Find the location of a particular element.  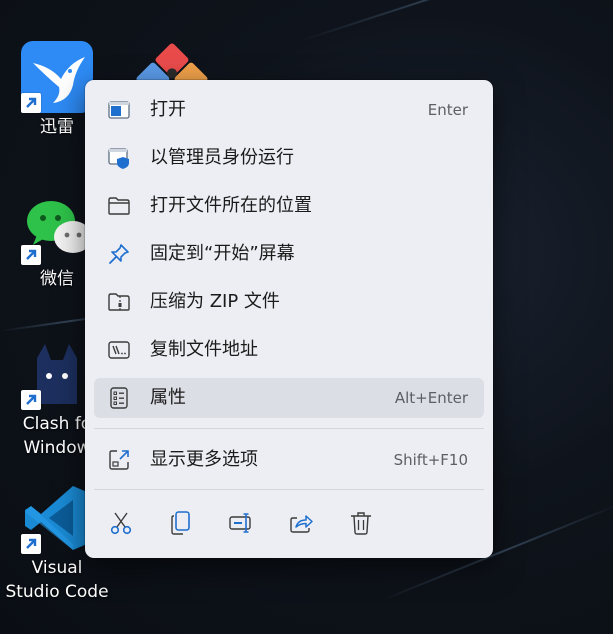

menu-item-label: 打开 is located at coordinates (168, 109).